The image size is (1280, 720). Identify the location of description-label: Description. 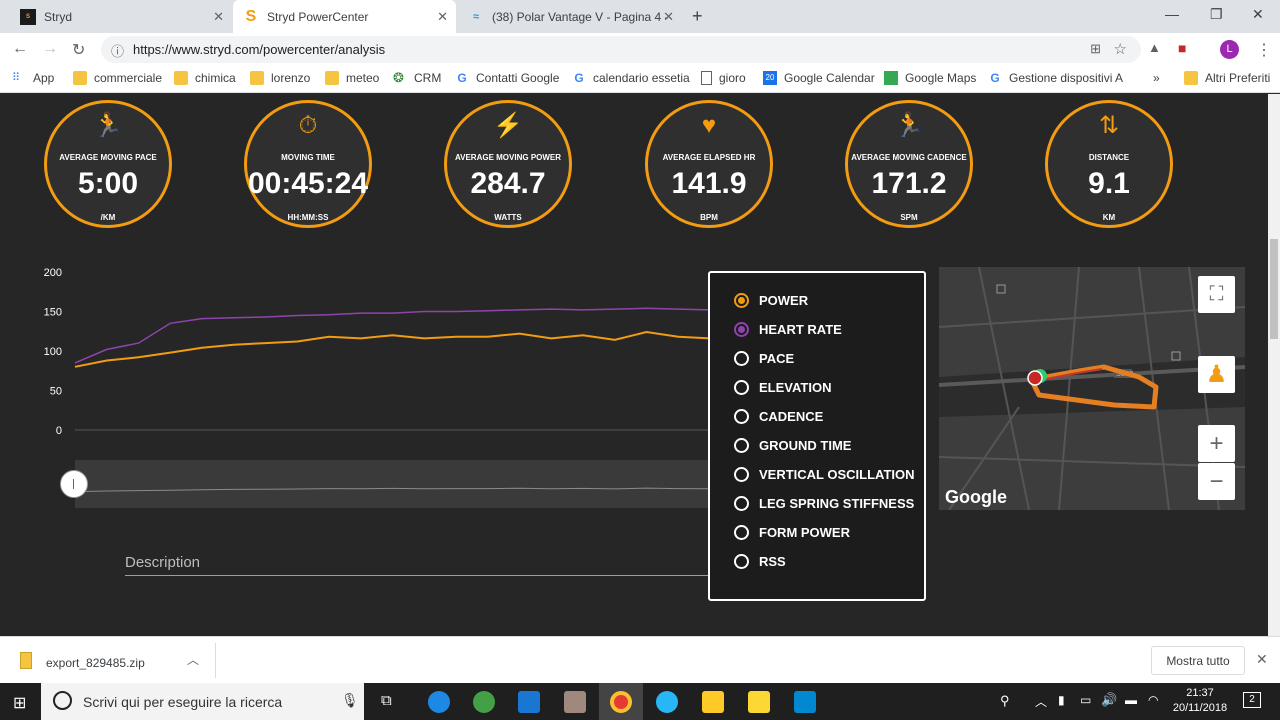
(162, 562).